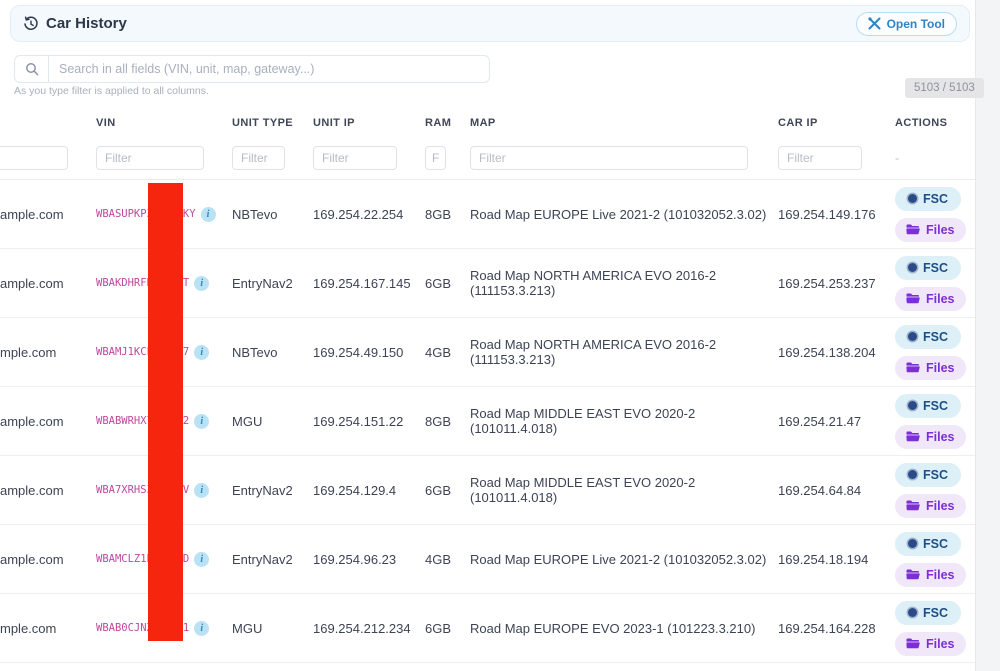 The image size is (1000, 671). What do you see at coordinates (31, 24) in the screenshot?
I see `history-icon` at bounding box center [31, 24].